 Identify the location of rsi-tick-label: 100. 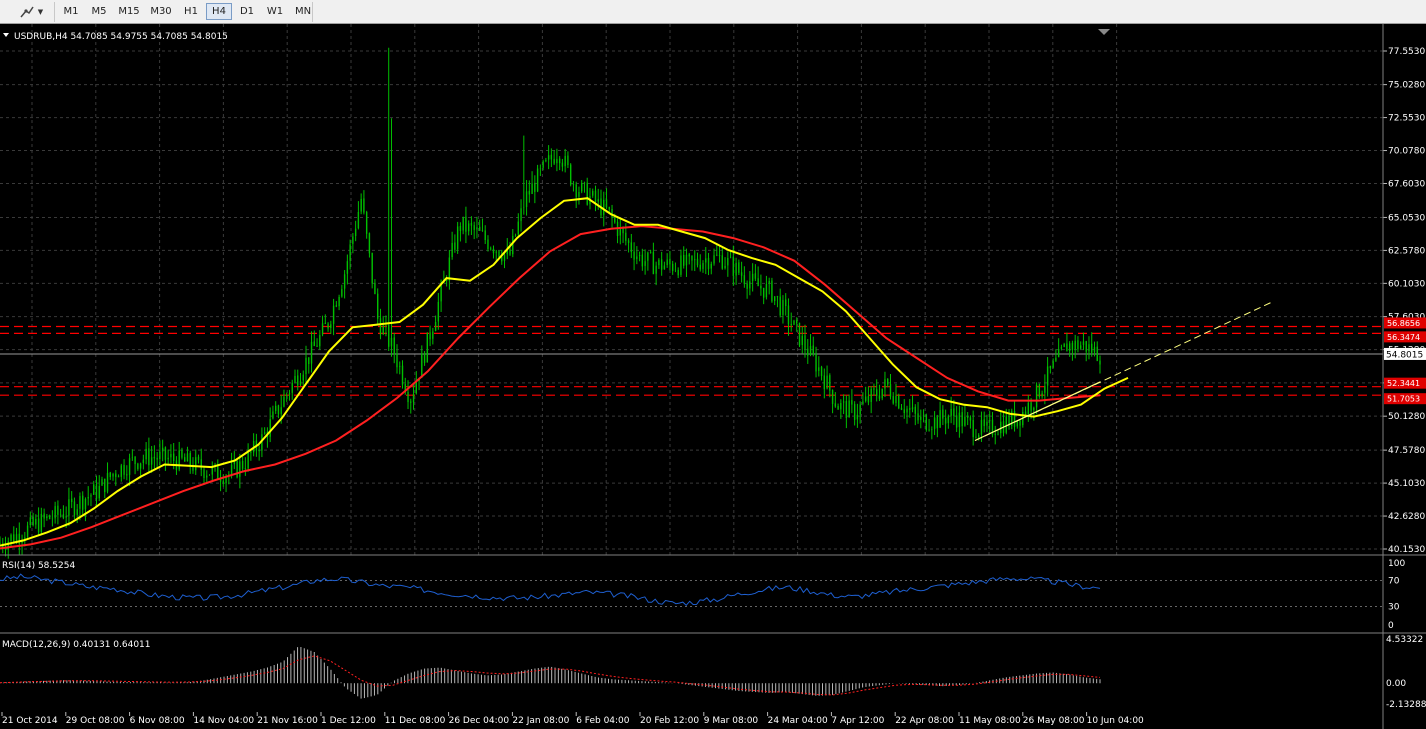
(1396, 564).